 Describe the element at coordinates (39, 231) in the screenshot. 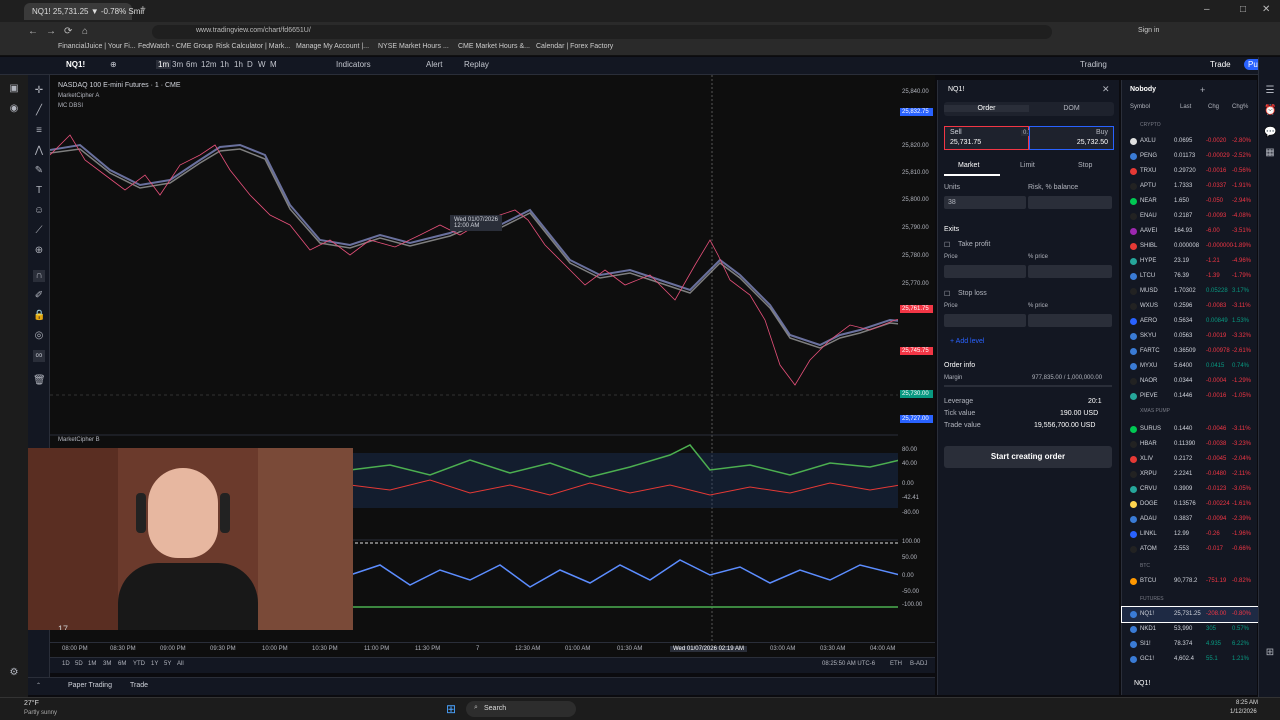

I see `ruler-icon: ⟋` at that location.